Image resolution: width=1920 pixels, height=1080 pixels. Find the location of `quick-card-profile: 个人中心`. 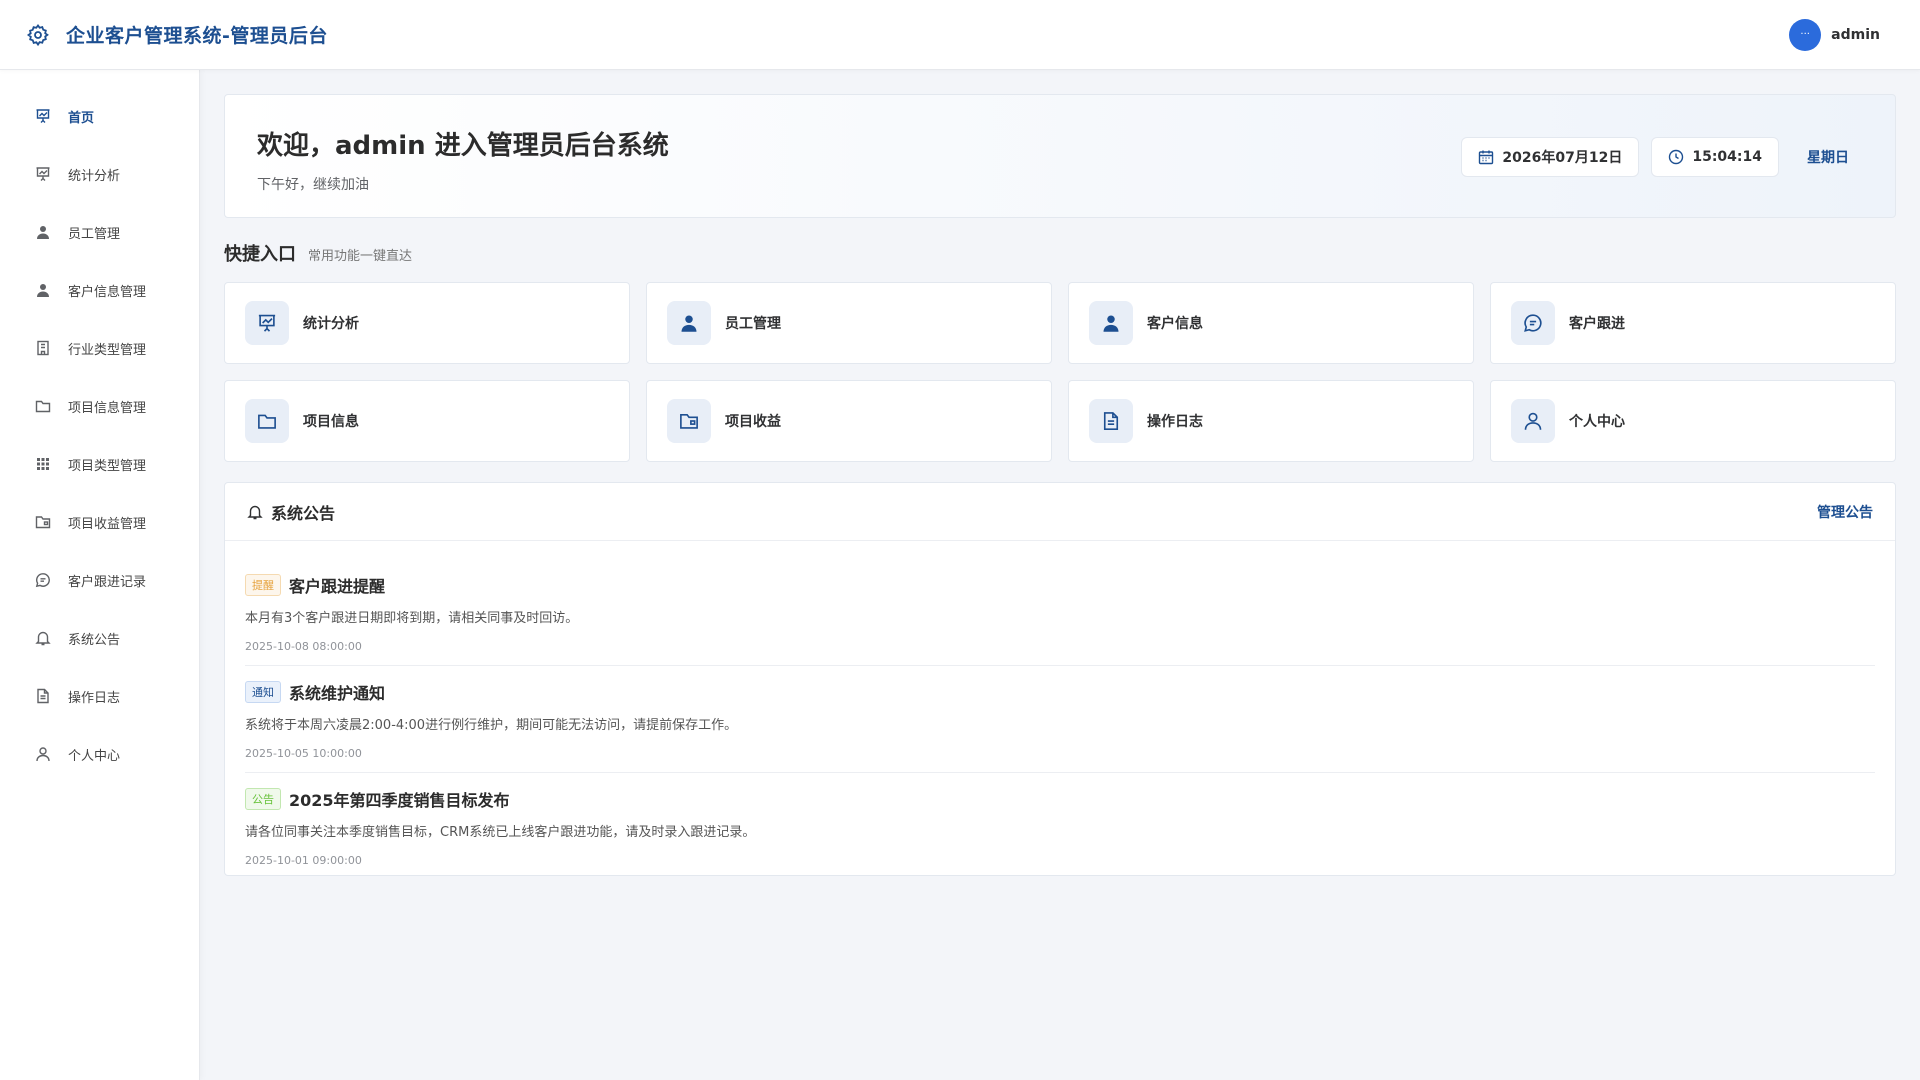

quick-card-profile: 个人中心 is located at coordinates (1693, 421).